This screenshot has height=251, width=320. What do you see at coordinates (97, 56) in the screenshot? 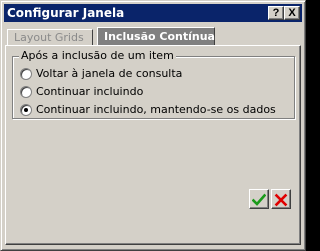
I see `group-legend: Após a inclusão de um item` at bounding box center [97, 56].